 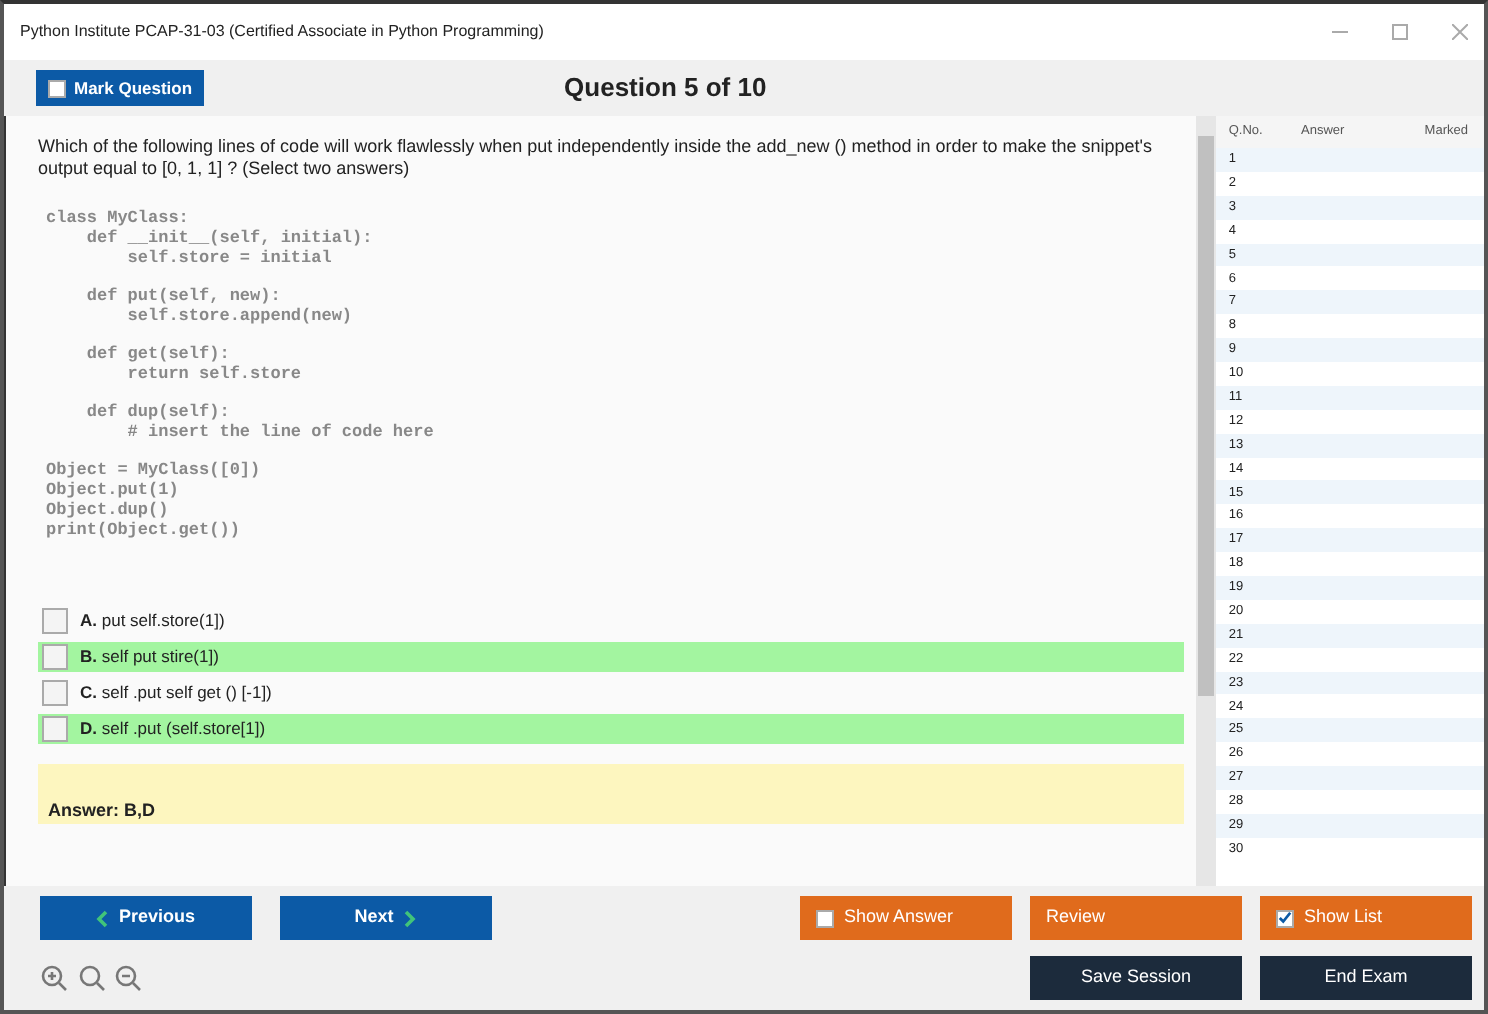 What do you see at coordinates (112, 490) in the screenshot?
I see `code-line: Object.put(1)` at bounding box center [112, 490].